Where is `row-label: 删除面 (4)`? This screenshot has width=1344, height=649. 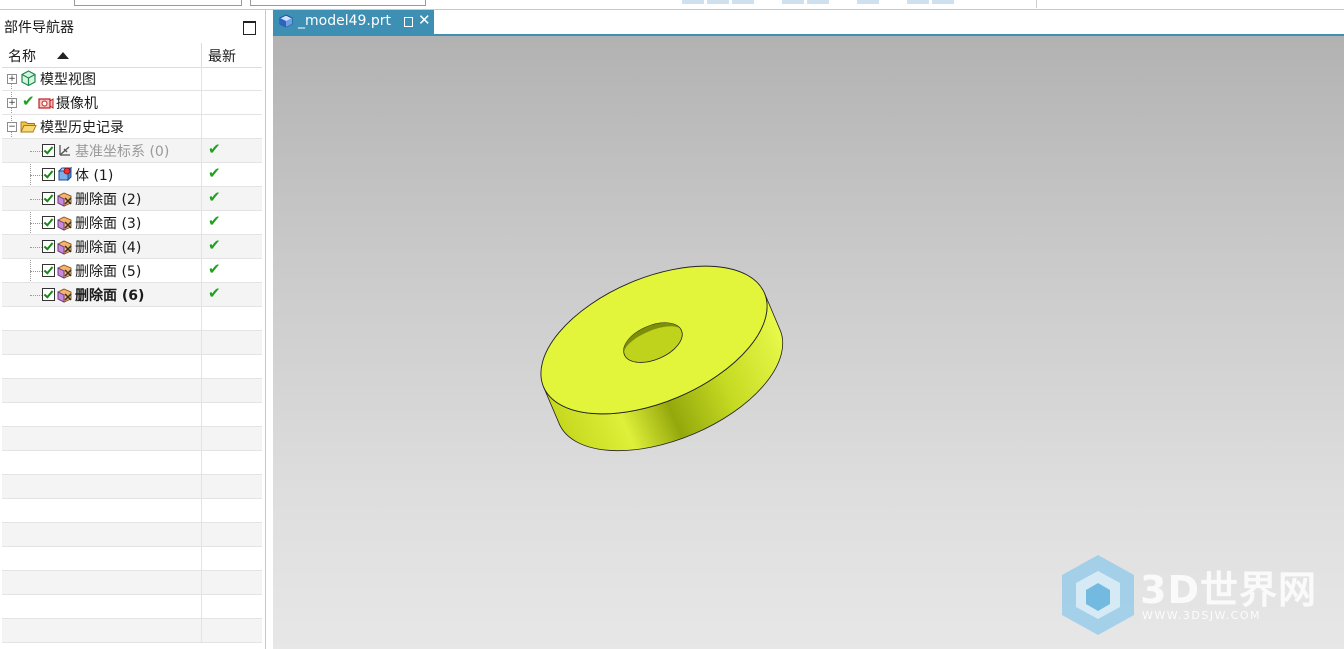 row-label: 删除面 (4) is located at coordinates (108, 248).